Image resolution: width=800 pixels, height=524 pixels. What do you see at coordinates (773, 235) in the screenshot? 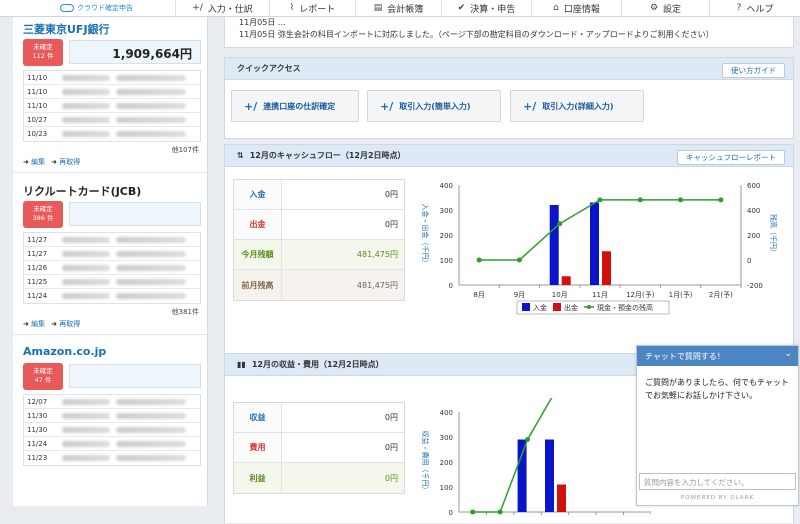
I see `y2-axis-label: 残高（千円）` at bounding box center [773, 235].